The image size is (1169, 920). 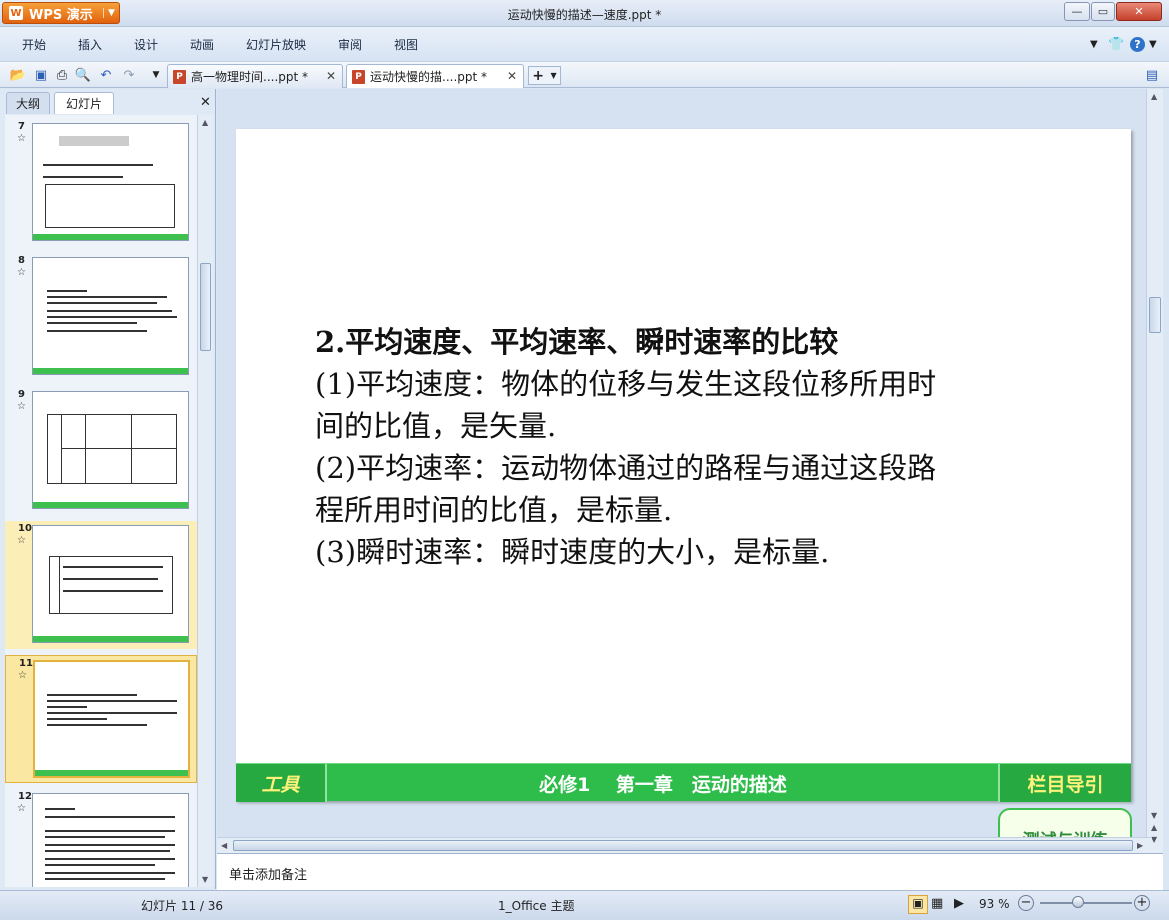 I want to click on slide-number: 12, so click(x=25, y=796).